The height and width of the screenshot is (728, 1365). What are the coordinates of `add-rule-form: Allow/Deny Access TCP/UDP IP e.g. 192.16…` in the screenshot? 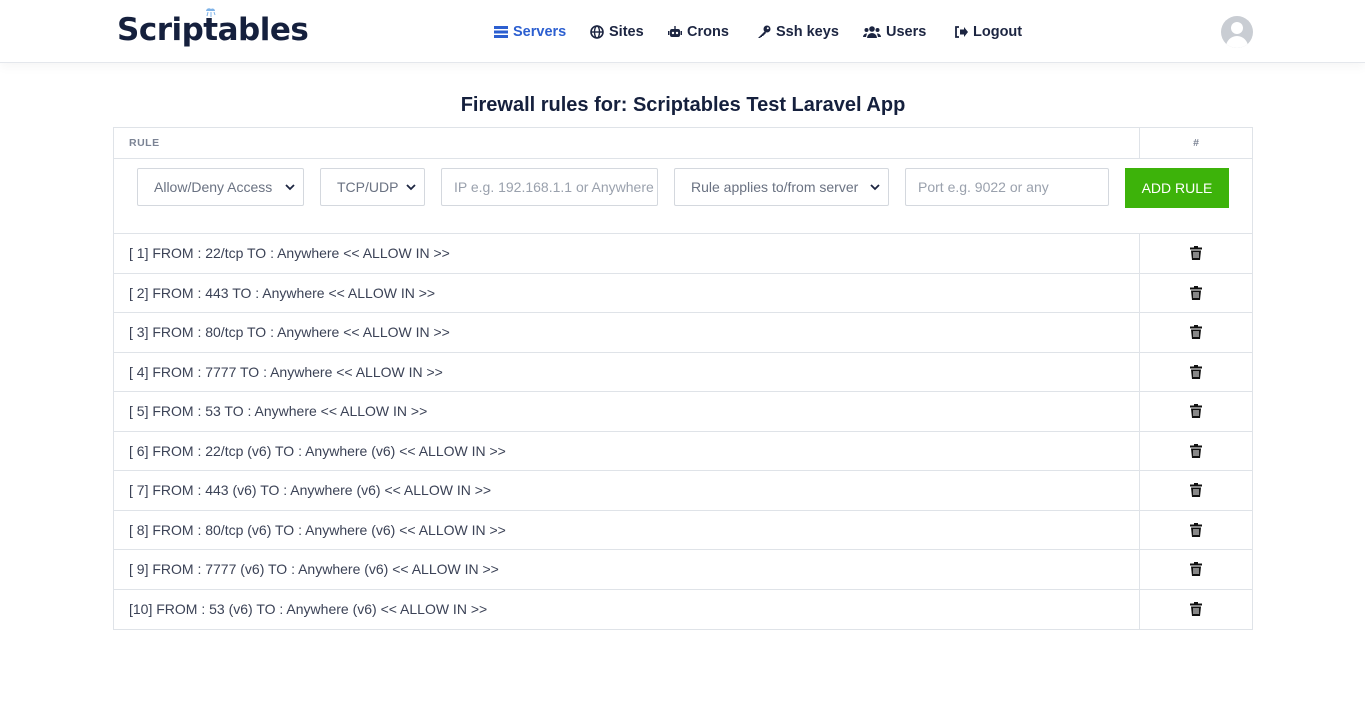 It's located at (683, 196).